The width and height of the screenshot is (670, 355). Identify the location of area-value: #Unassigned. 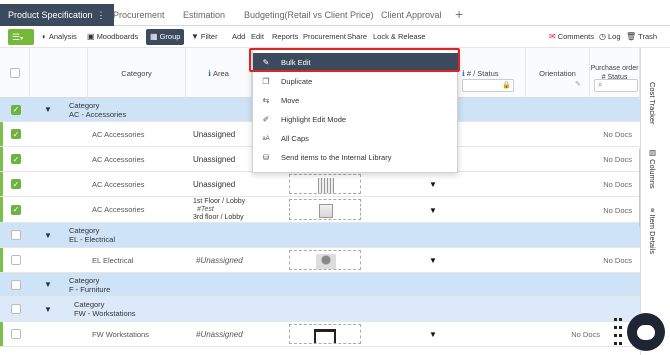
(219, 260).